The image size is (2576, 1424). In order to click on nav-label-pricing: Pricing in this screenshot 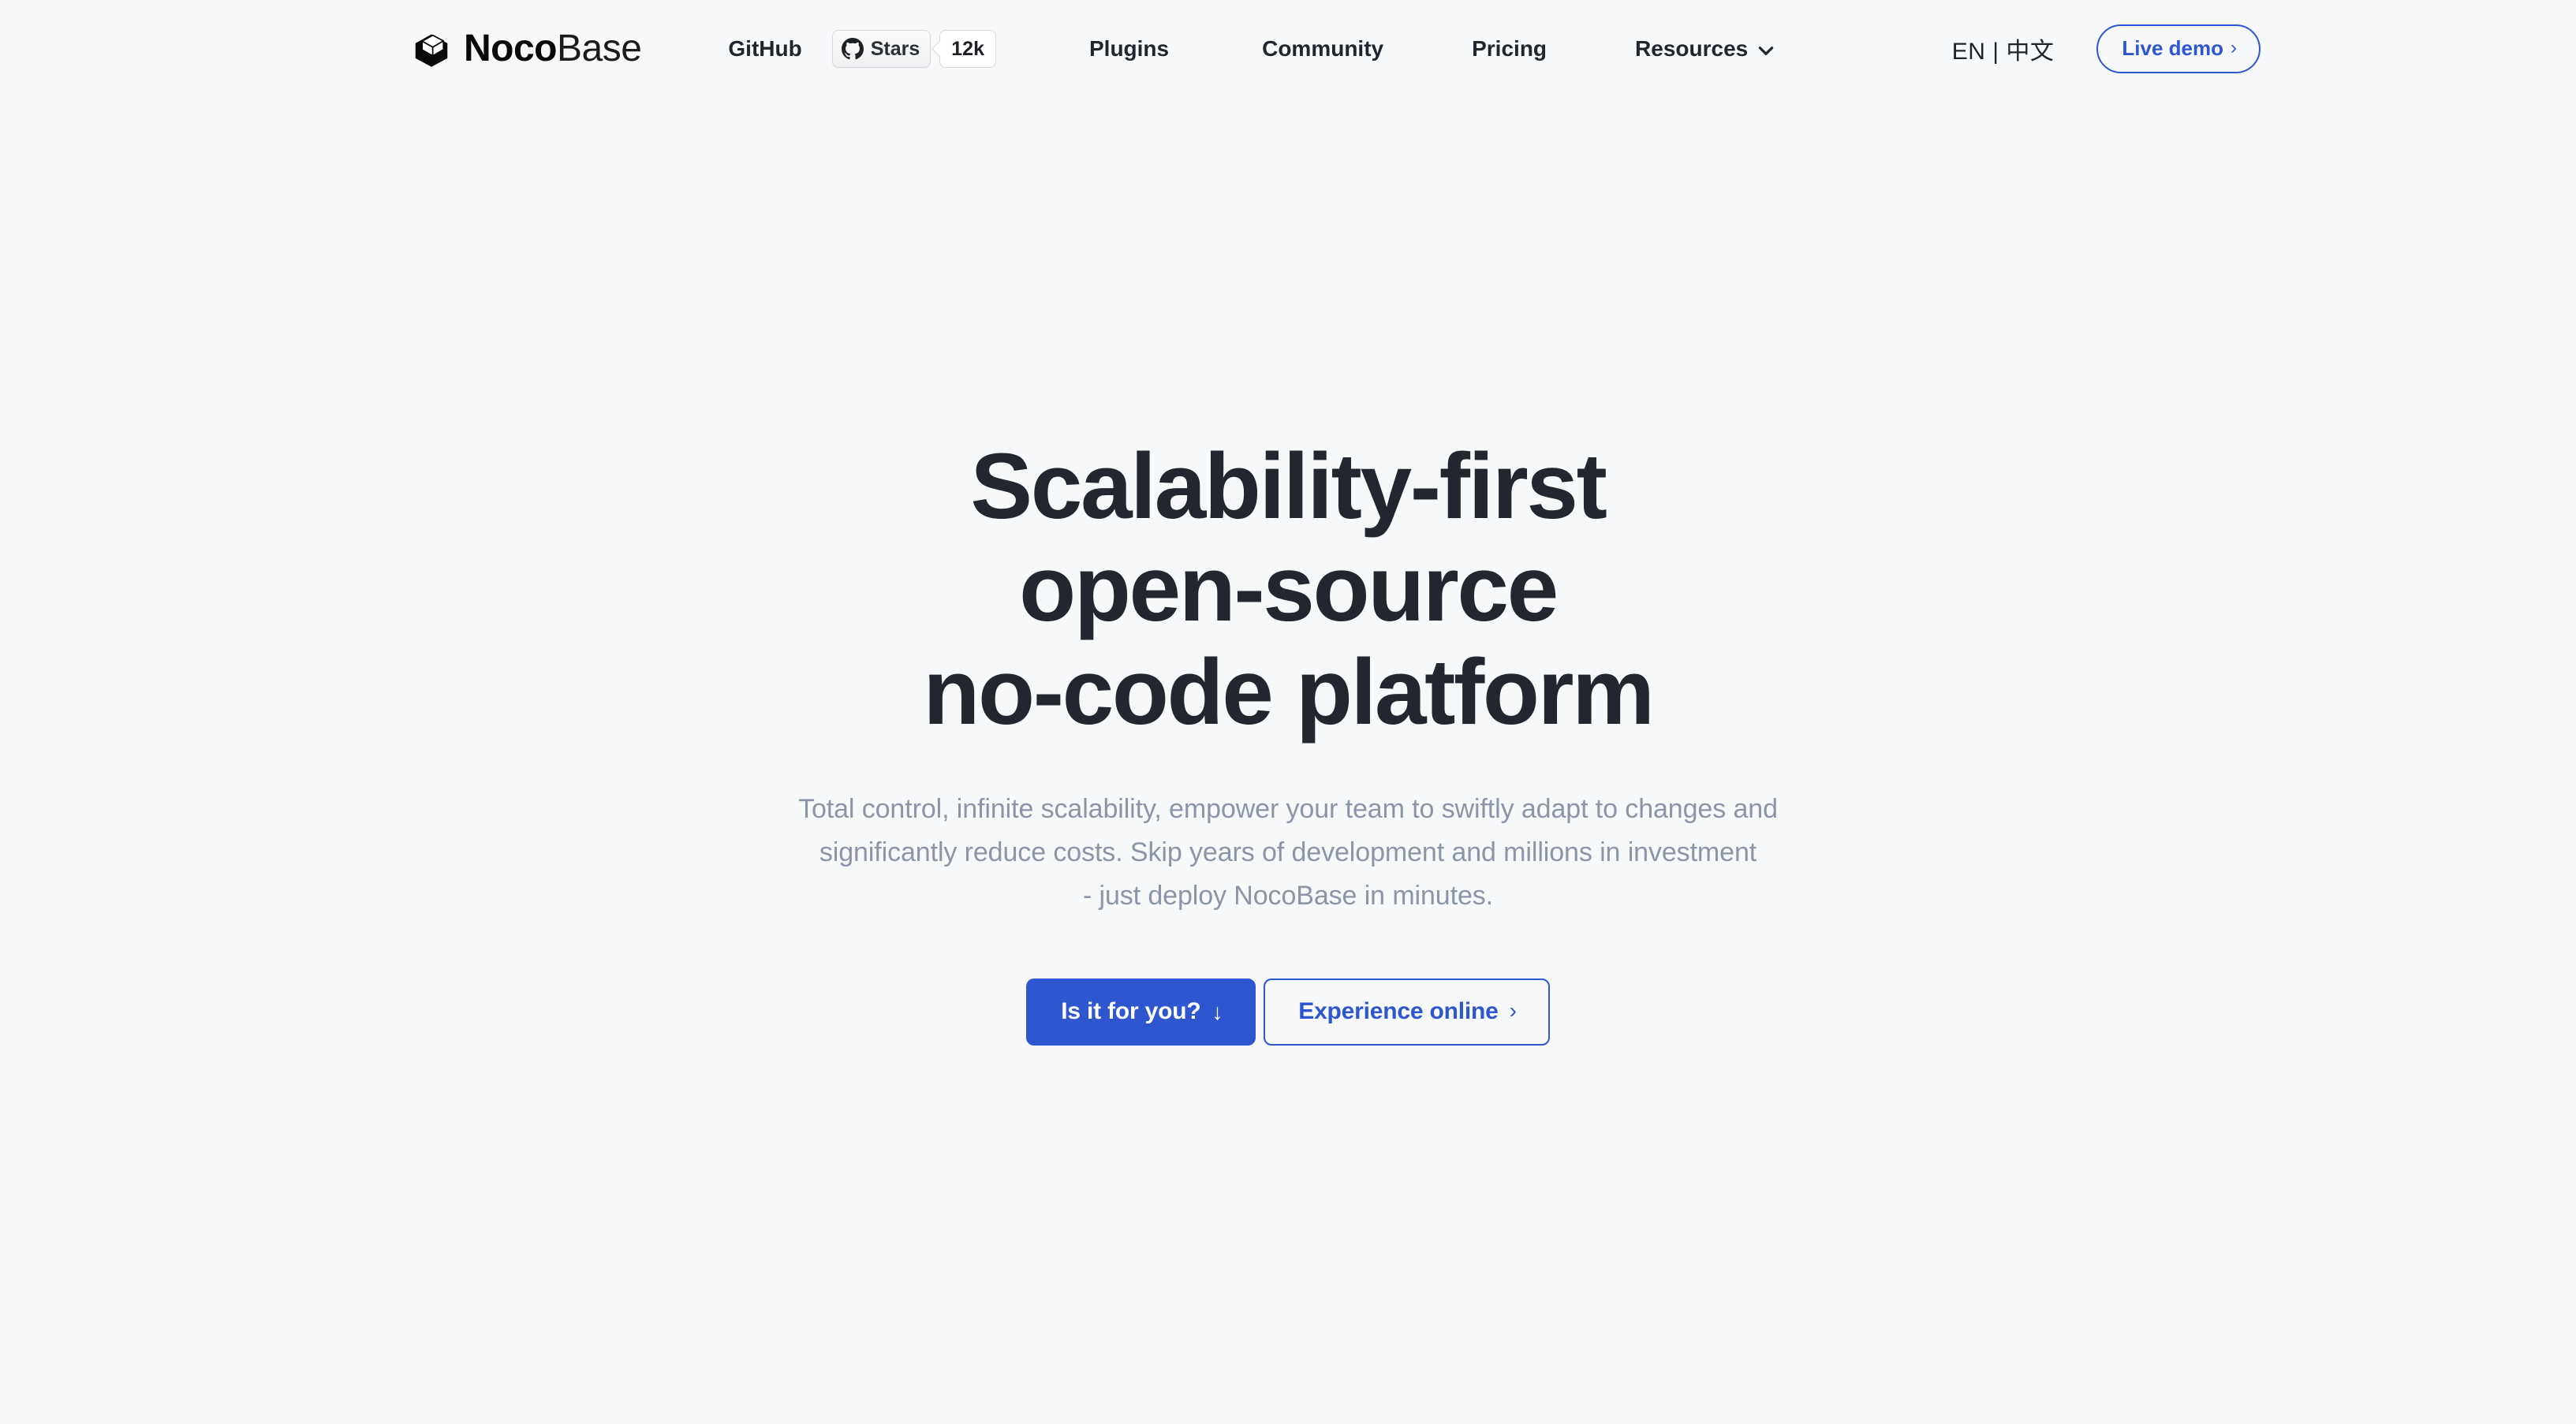, I will do `click(1509, 49)`.